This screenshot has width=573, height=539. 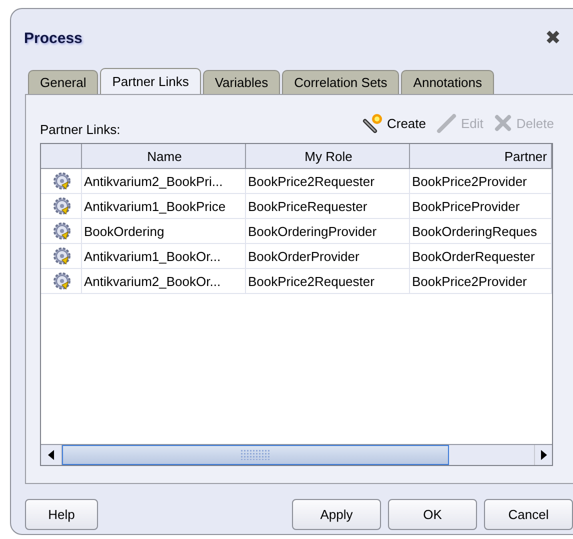 What do you see at coordinates (528, 514) in the screenshot?
I see `cancel-button: Cancel` at bounding box center [528, 514].